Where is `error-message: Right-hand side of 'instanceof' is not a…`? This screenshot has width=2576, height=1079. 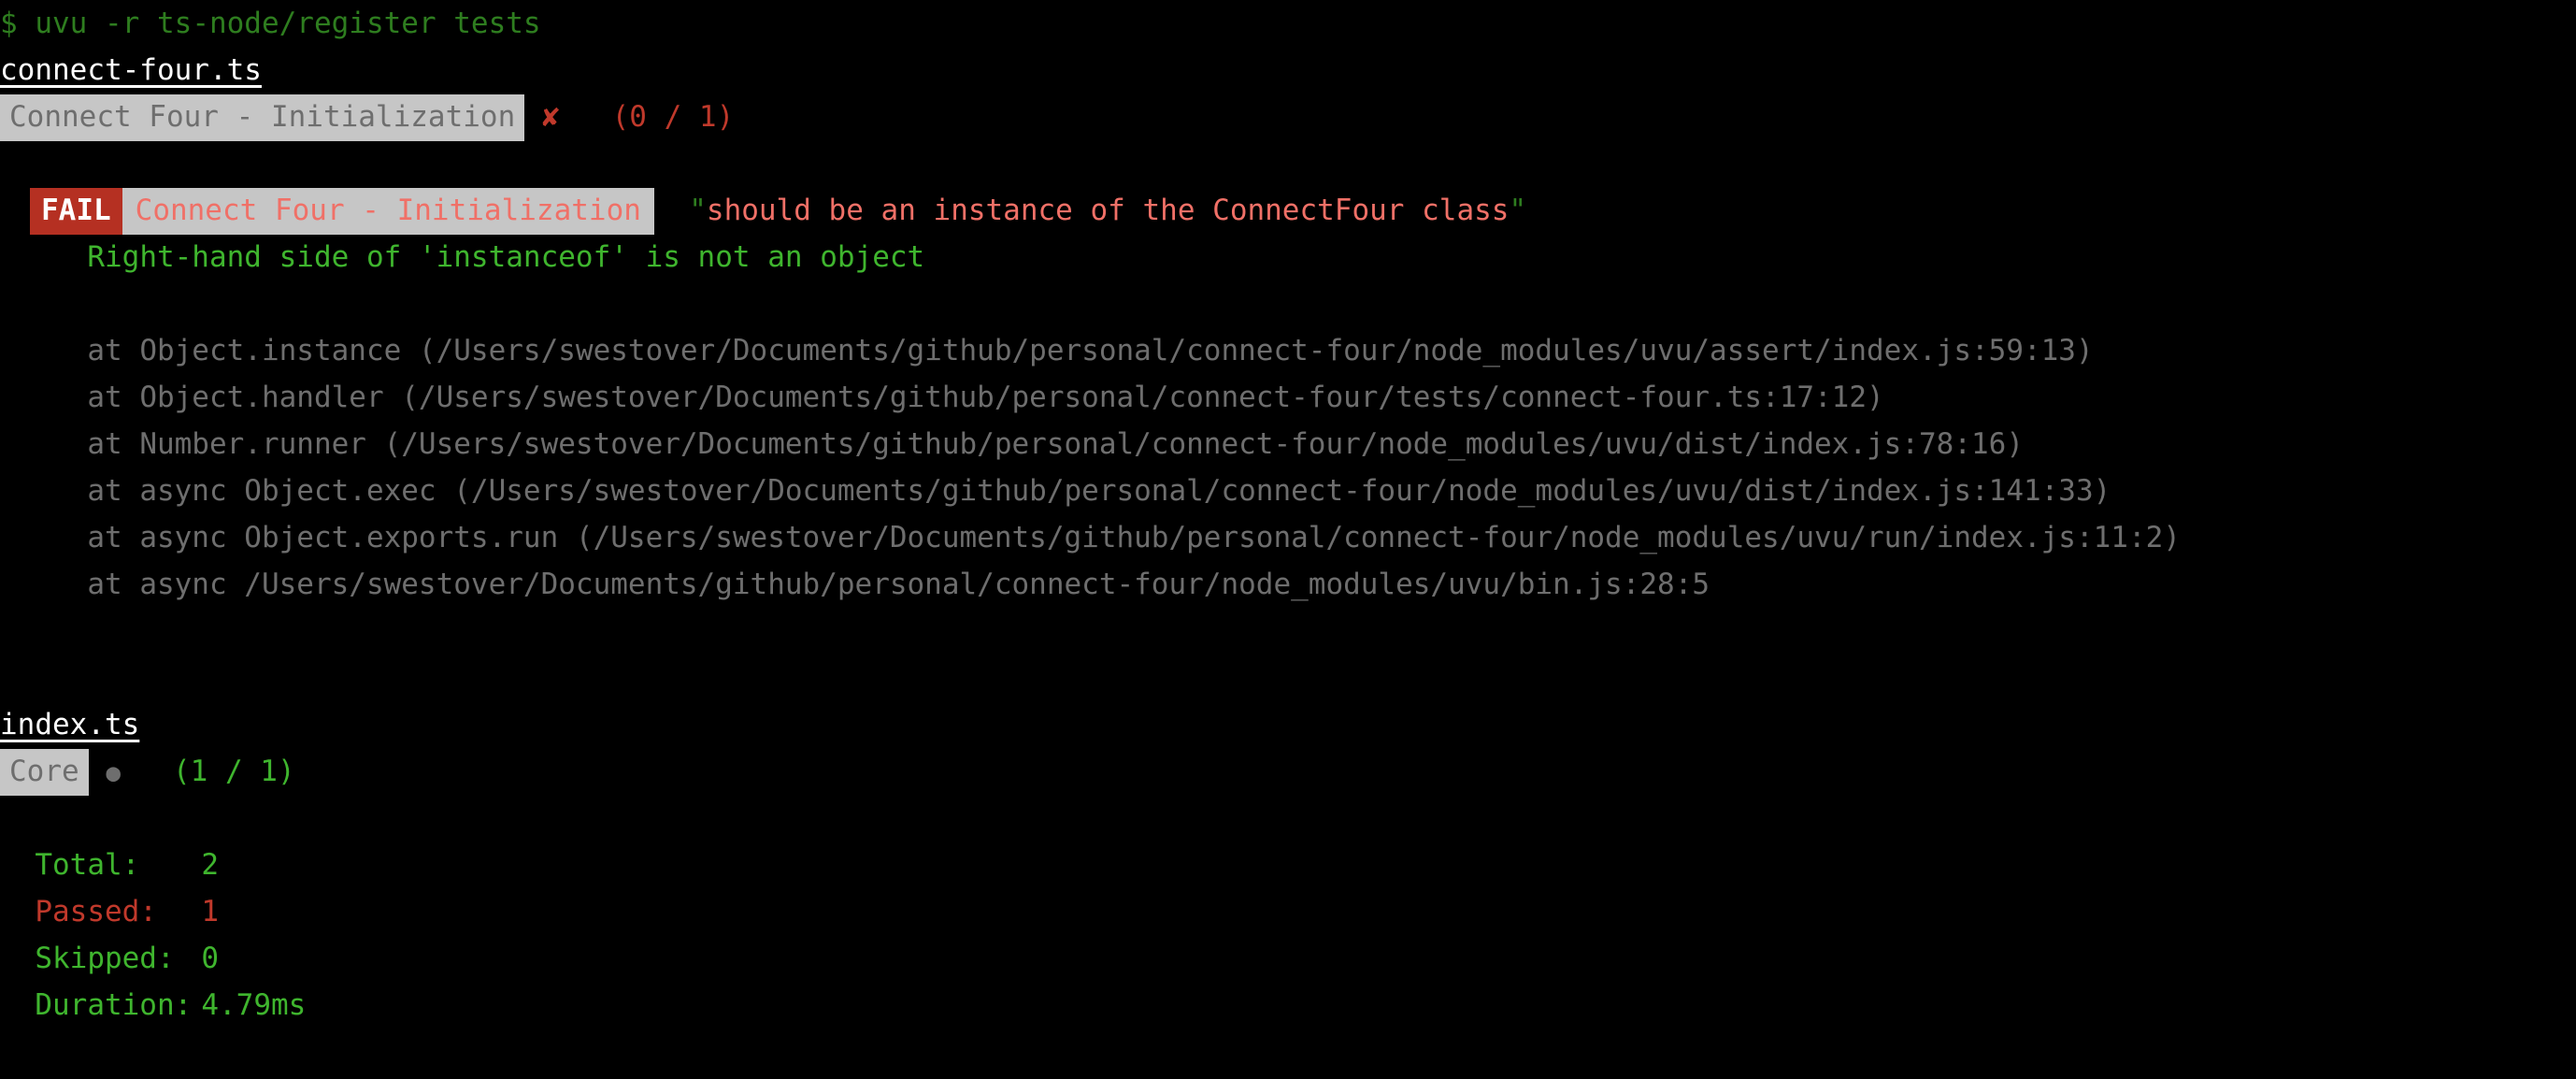 error-message: Right-hand side of 'instanceof' is not a… is located at coordinates (506, 257).